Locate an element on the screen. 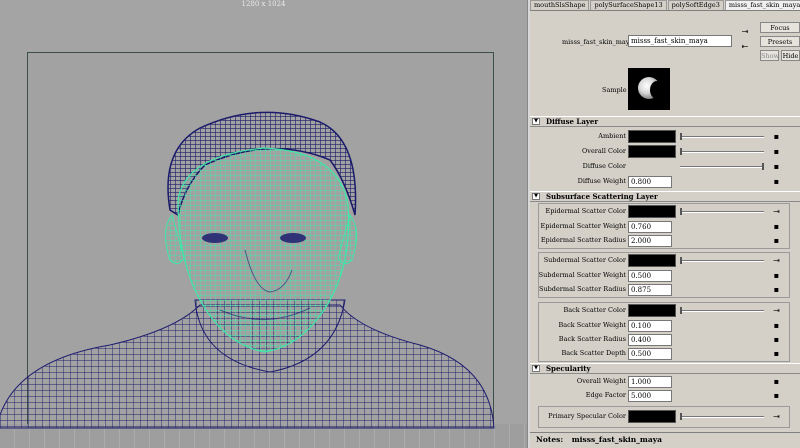  row-subdermal-weight: Subdermal Scatter Weight 0.500 ▪ is located at coordinates (659, 276).